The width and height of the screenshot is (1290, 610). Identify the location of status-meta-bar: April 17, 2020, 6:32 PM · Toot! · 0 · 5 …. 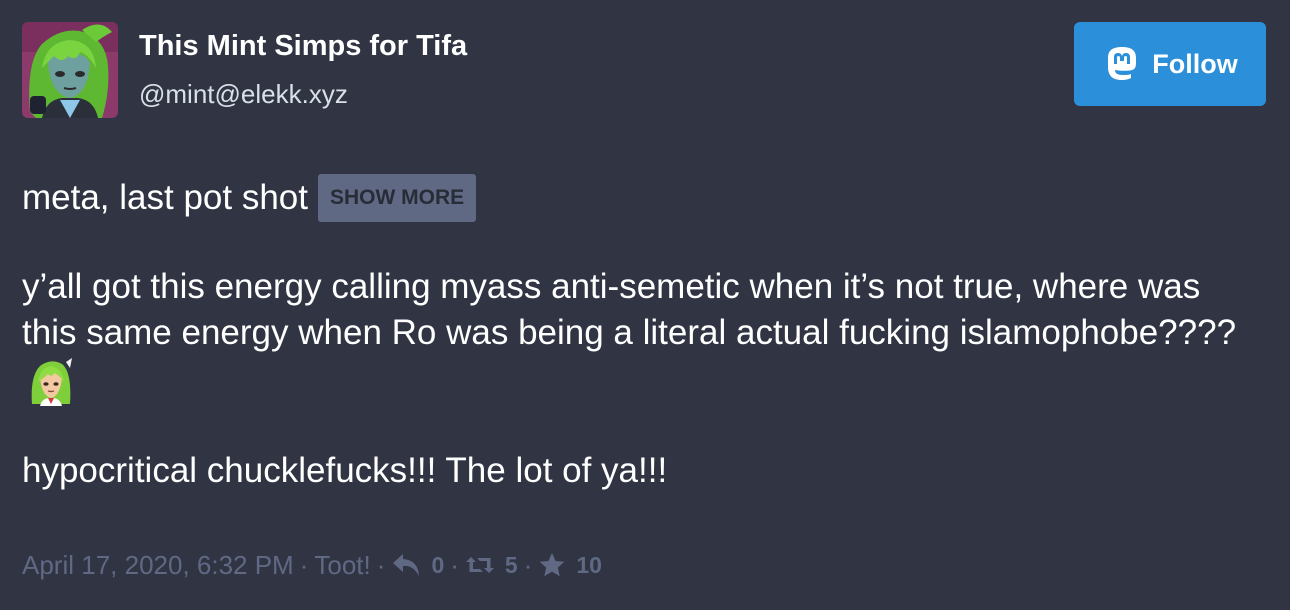
(312, 565).